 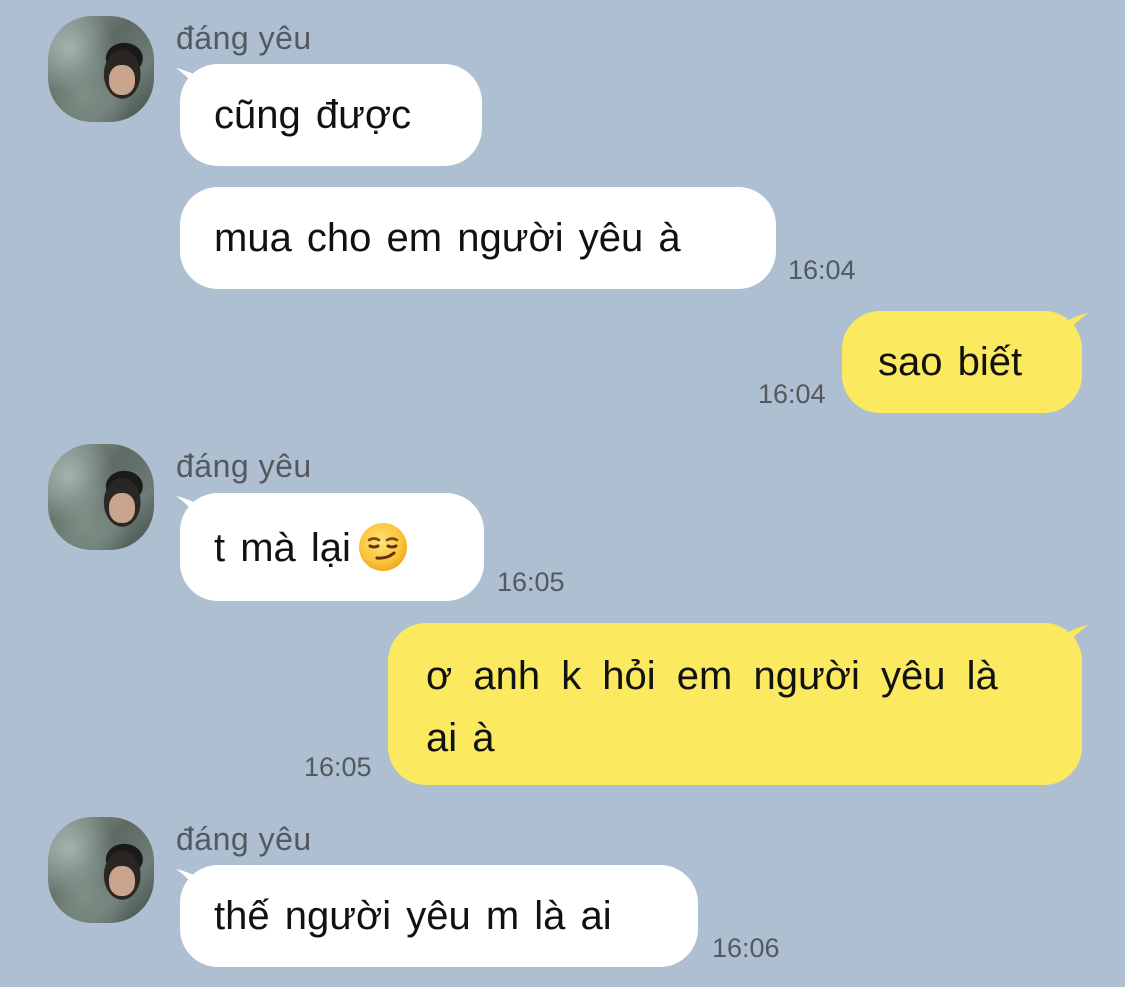 I want to click on message-bubble-incoming: thế người yêu m là ai, so click(x=439, y=916).